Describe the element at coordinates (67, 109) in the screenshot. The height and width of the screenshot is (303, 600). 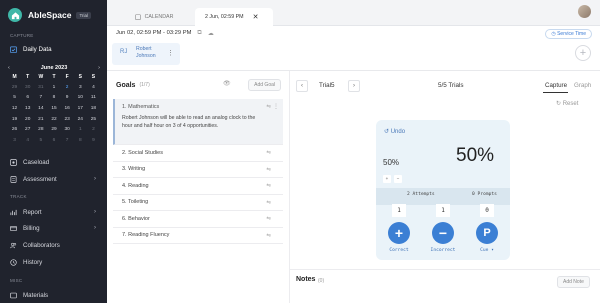
I see `calendar-day: 16` at that location.